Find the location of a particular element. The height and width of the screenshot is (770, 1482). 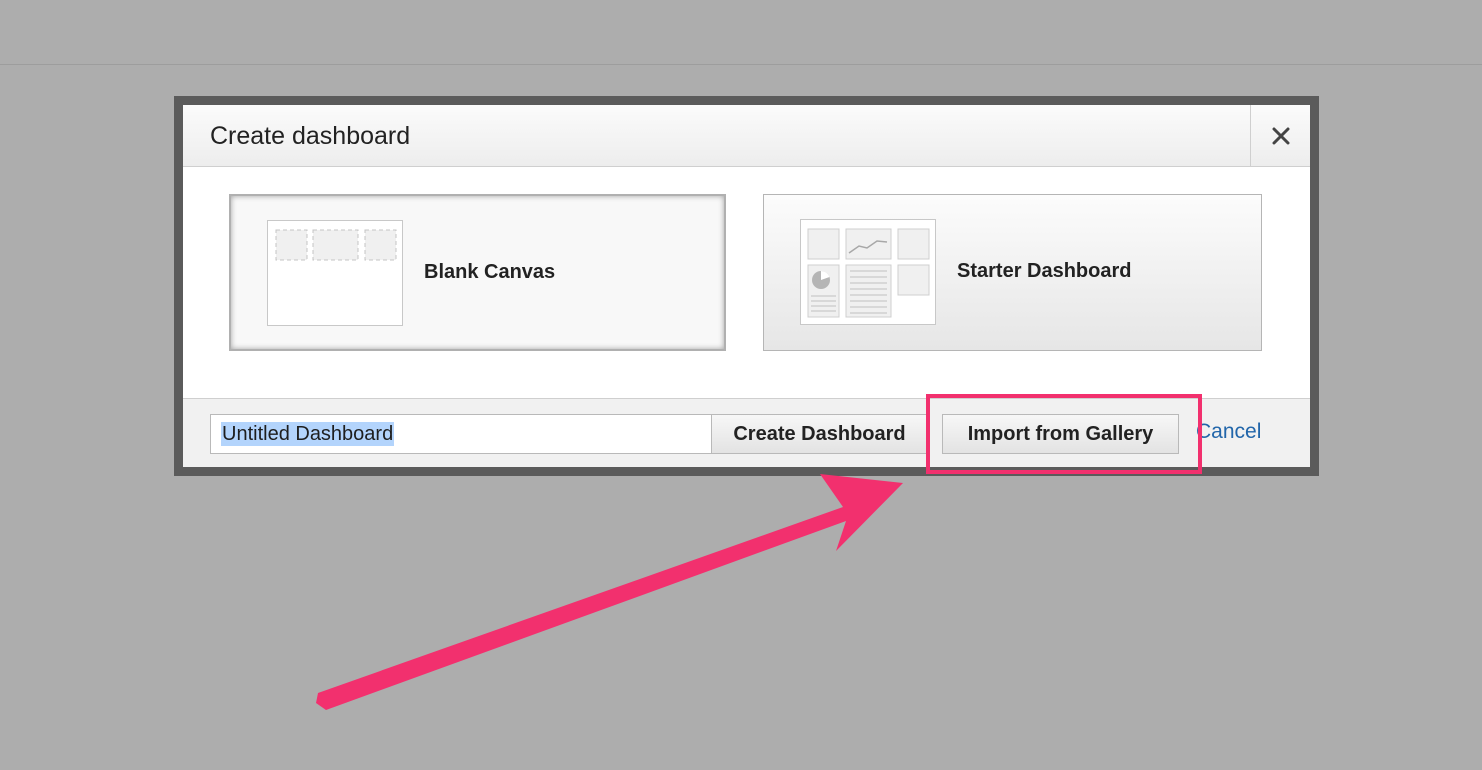

close-button is located at coordinates (1280, 135).